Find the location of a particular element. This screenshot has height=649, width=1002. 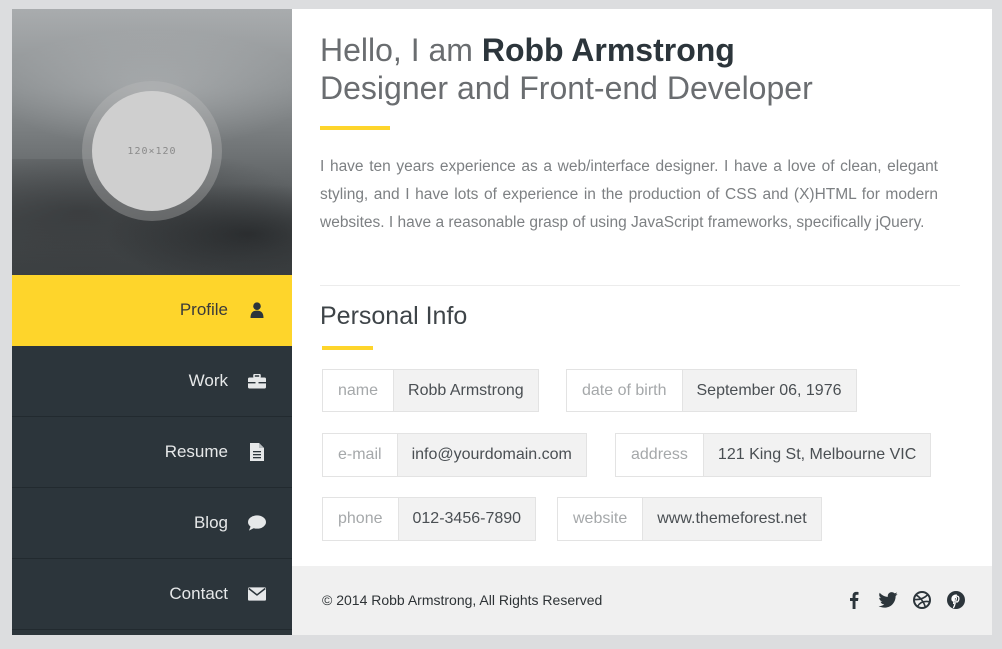

greeting-prefix: Hello, I am is located at coordinates (401, 50).